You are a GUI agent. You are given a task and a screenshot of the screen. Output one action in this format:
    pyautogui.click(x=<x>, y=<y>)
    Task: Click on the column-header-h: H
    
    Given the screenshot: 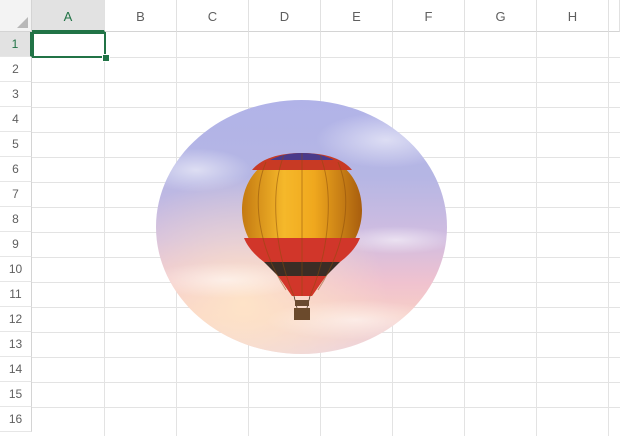 What is the action you would take?
    pyautogui.click(x=573, y=16)
    